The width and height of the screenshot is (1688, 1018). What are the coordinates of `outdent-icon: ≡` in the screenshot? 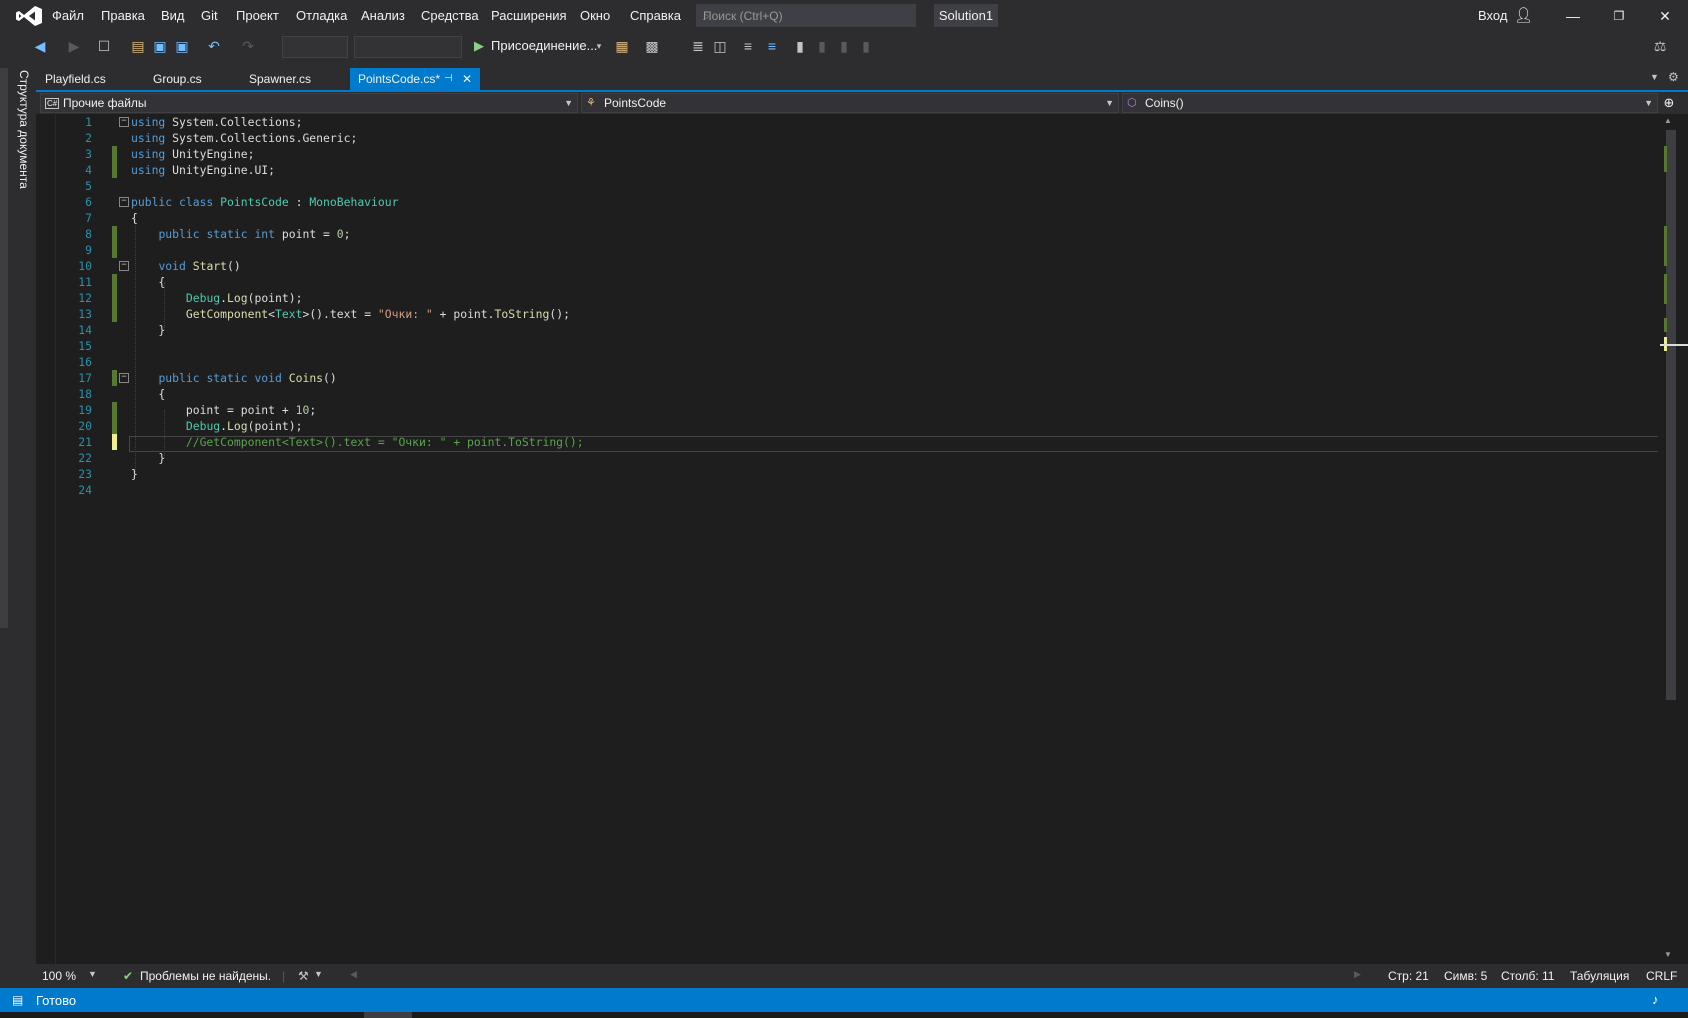 It's located at (748, 46).